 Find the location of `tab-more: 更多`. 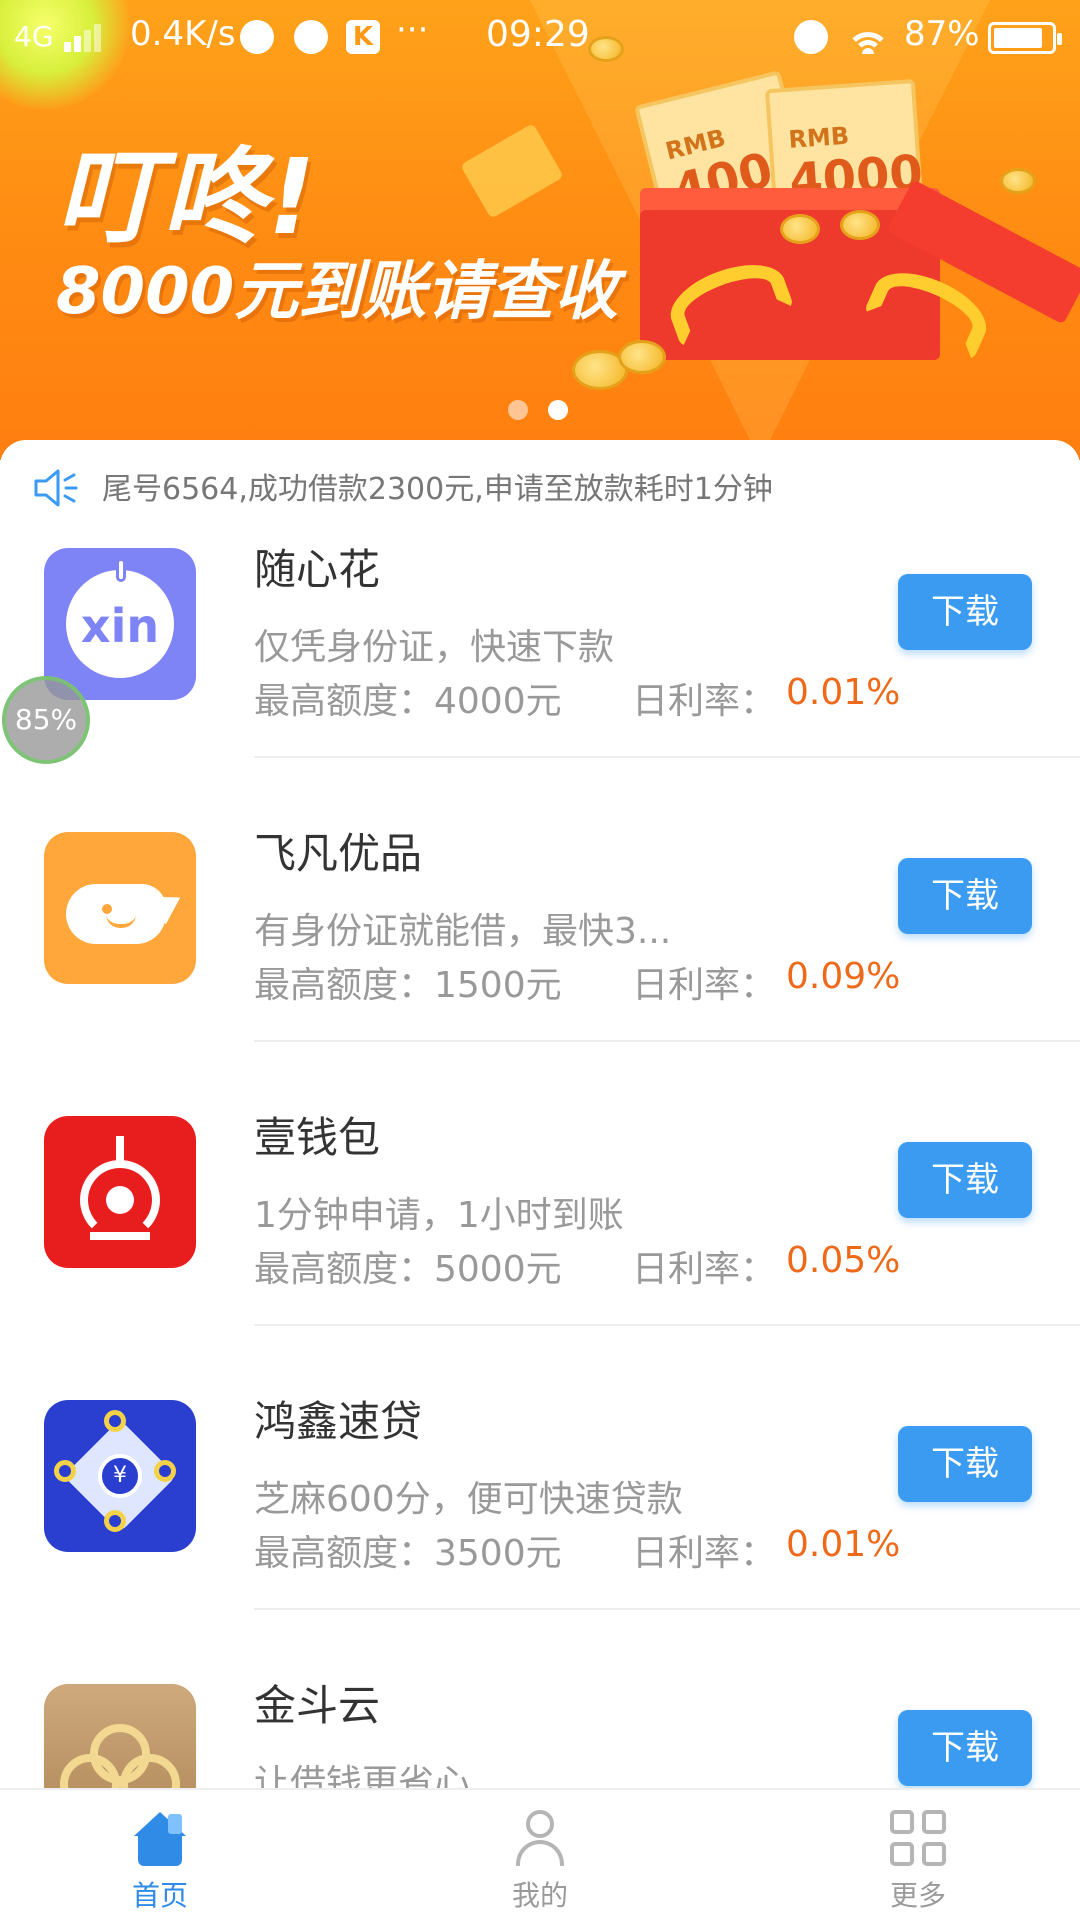

tab-more: 更多 is located at coordinates (918, 1856).